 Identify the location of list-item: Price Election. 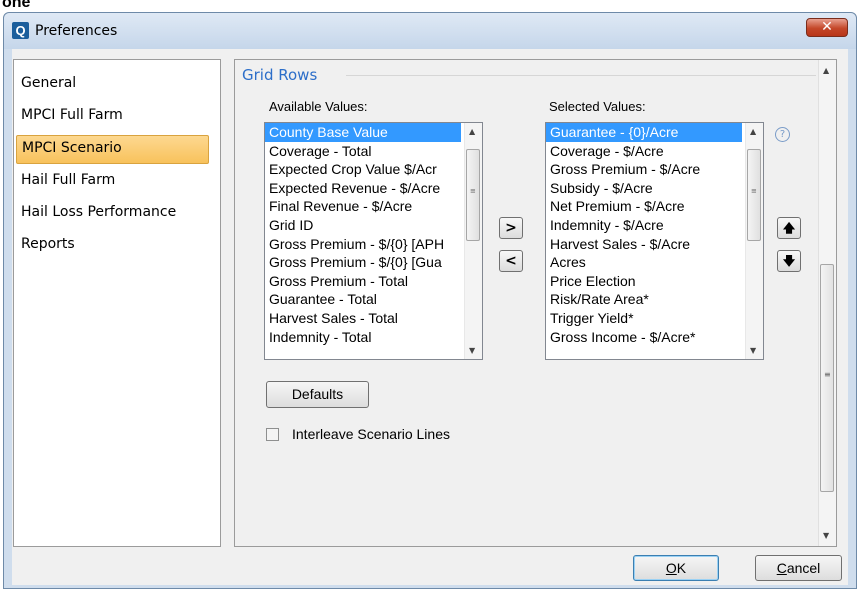
(644, 281).